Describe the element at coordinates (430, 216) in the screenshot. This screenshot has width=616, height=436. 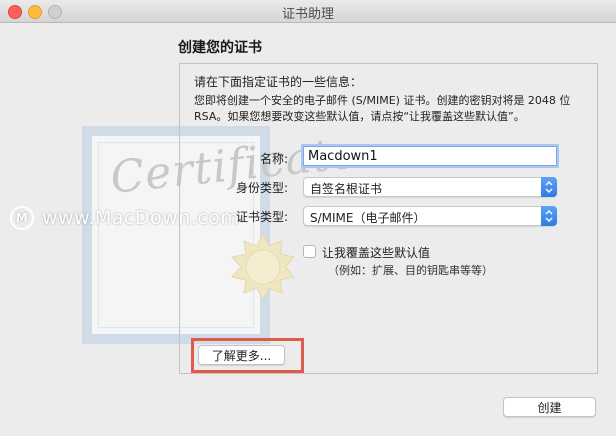
I see `certificate-type-select: S/MIME（电子邮件）` at that location.